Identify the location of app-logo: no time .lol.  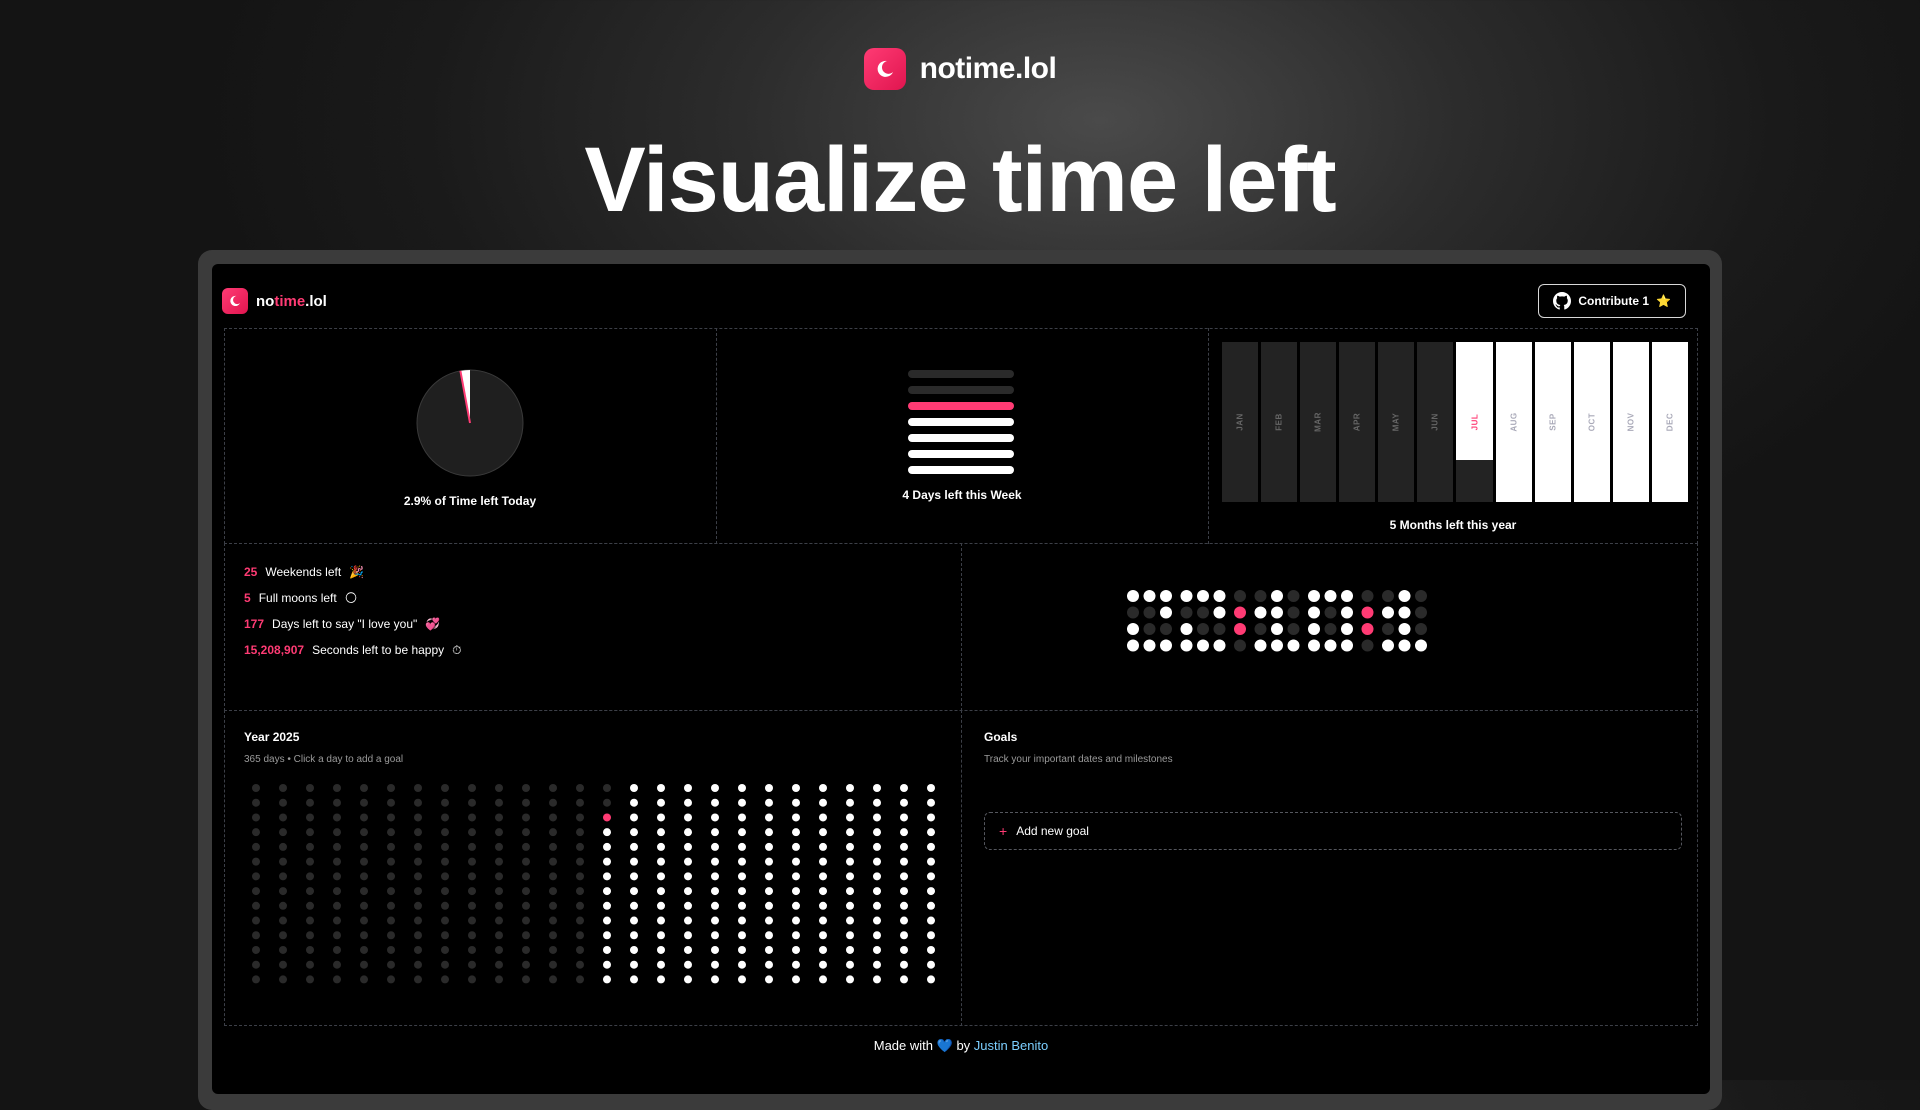
(274, 301).